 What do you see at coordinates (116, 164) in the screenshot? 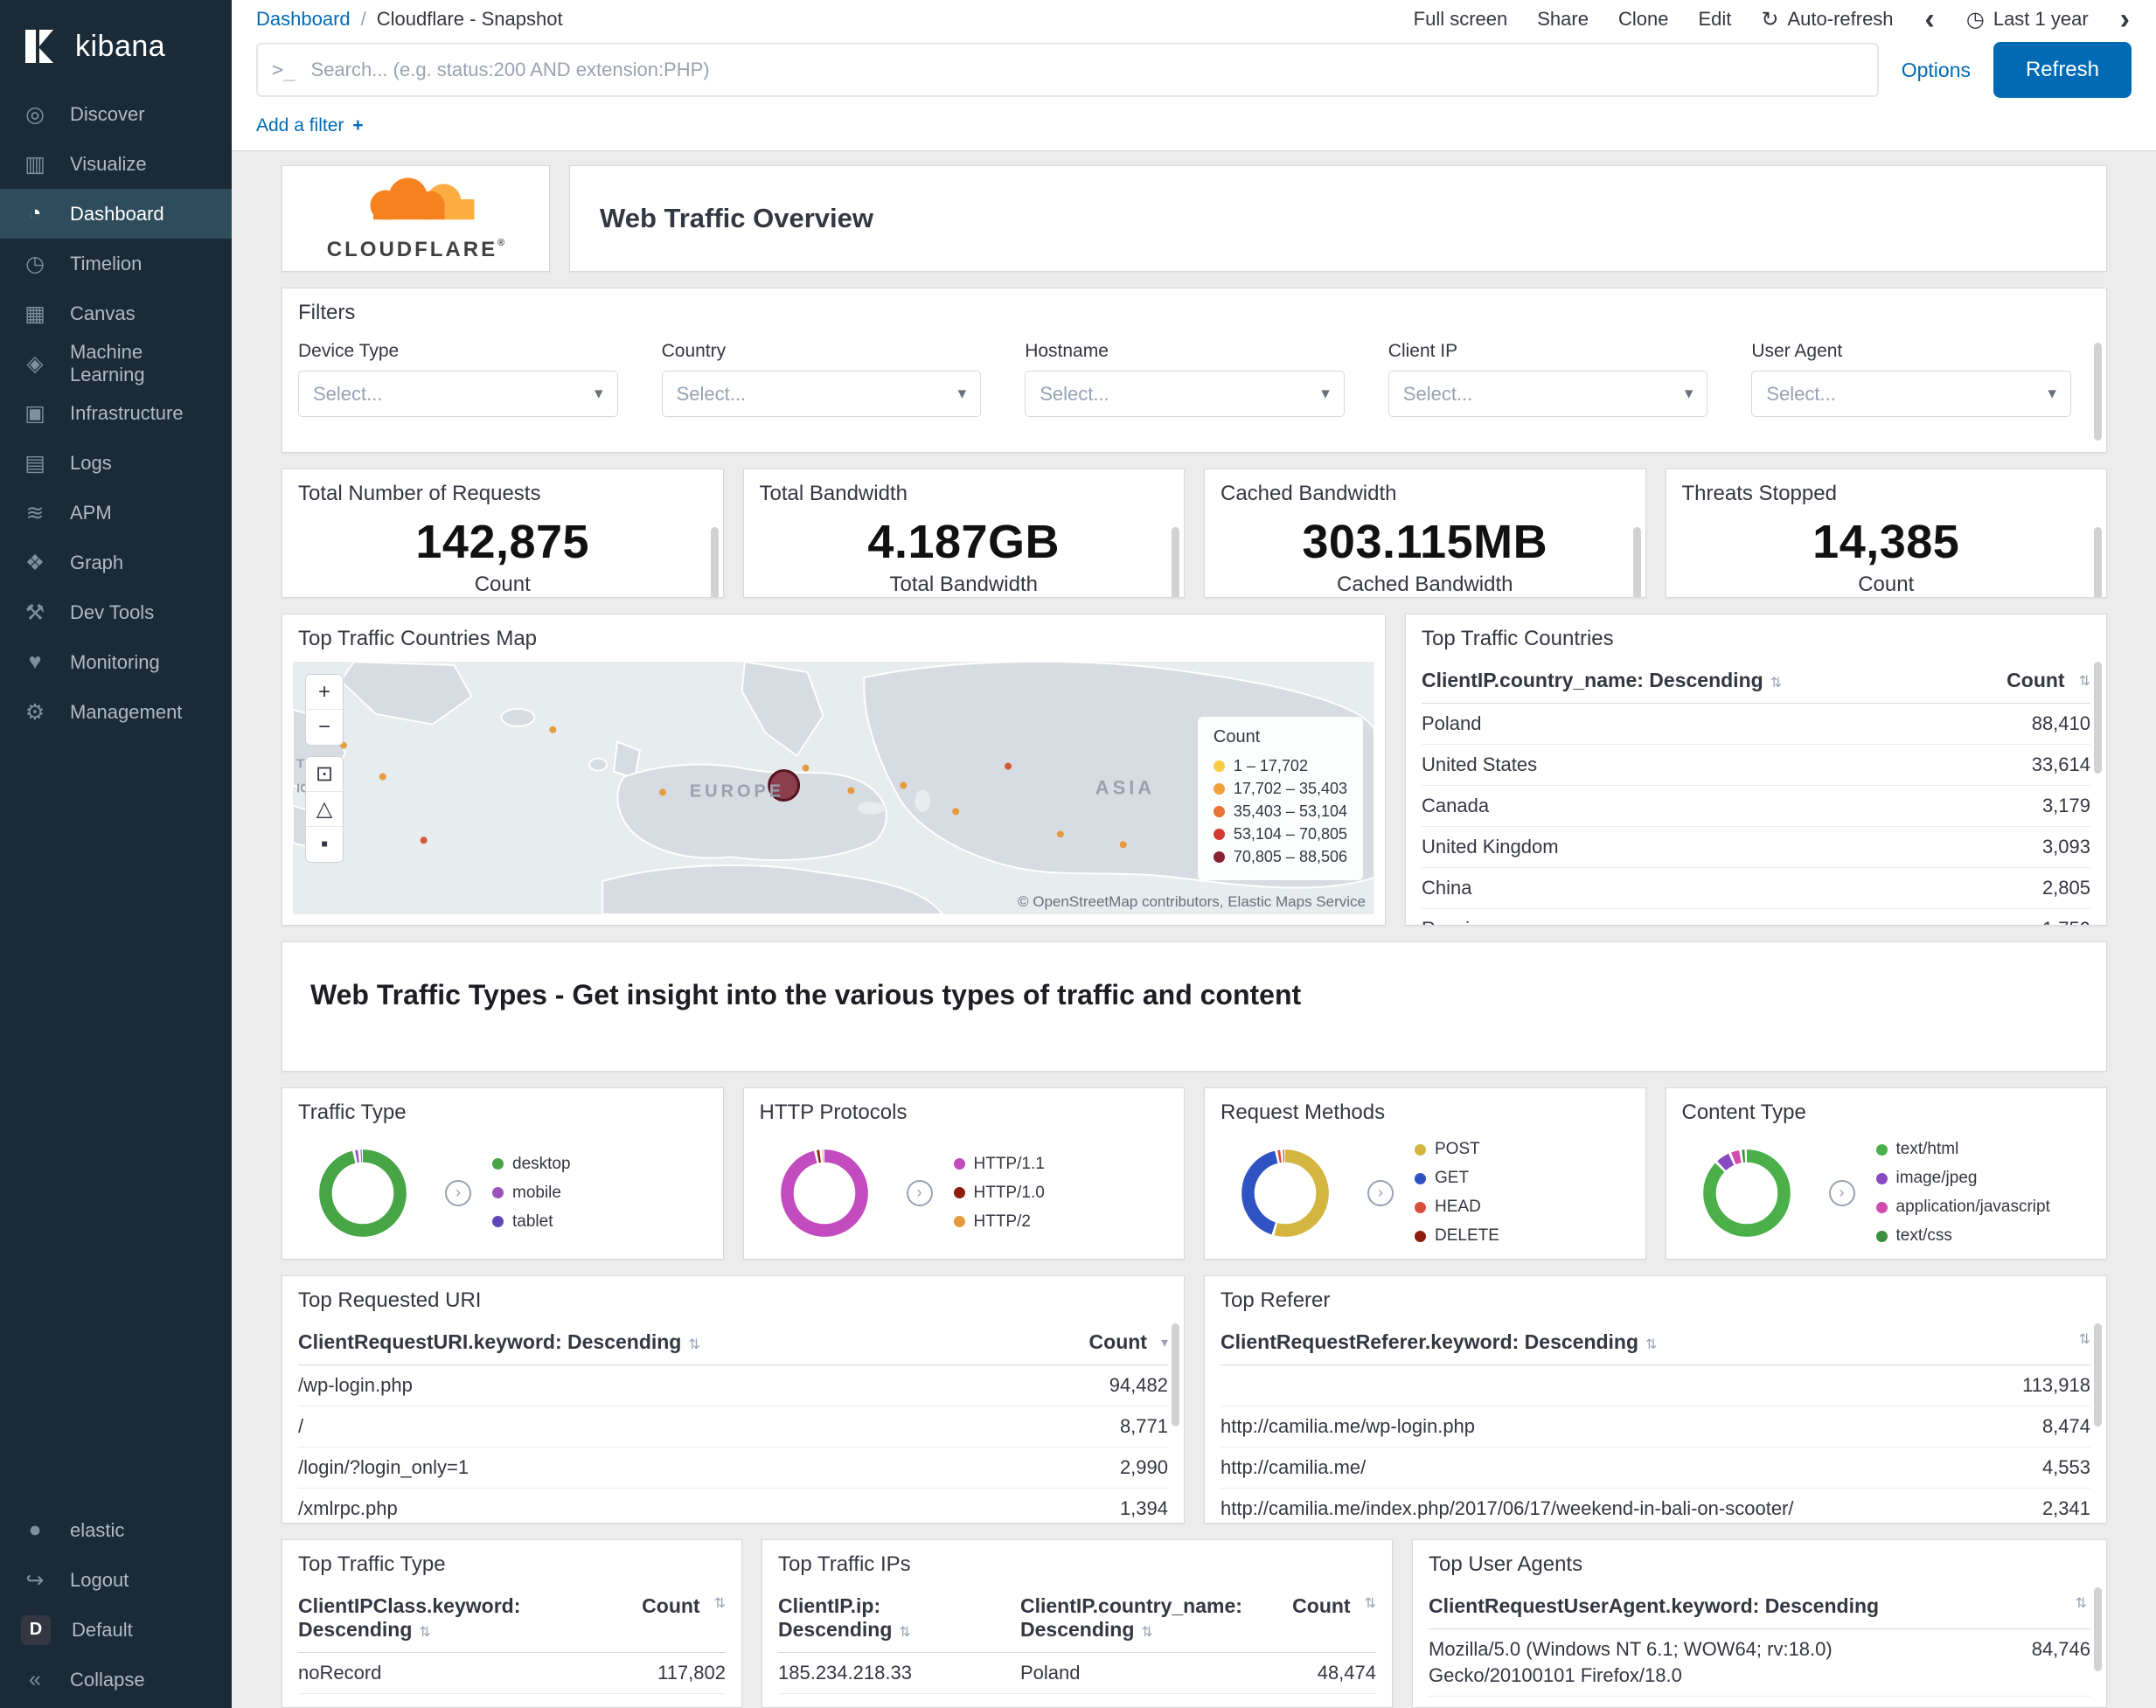
I see `sidebar-item-visualize: ▥ Visualize` at bounding box center [116, 164].